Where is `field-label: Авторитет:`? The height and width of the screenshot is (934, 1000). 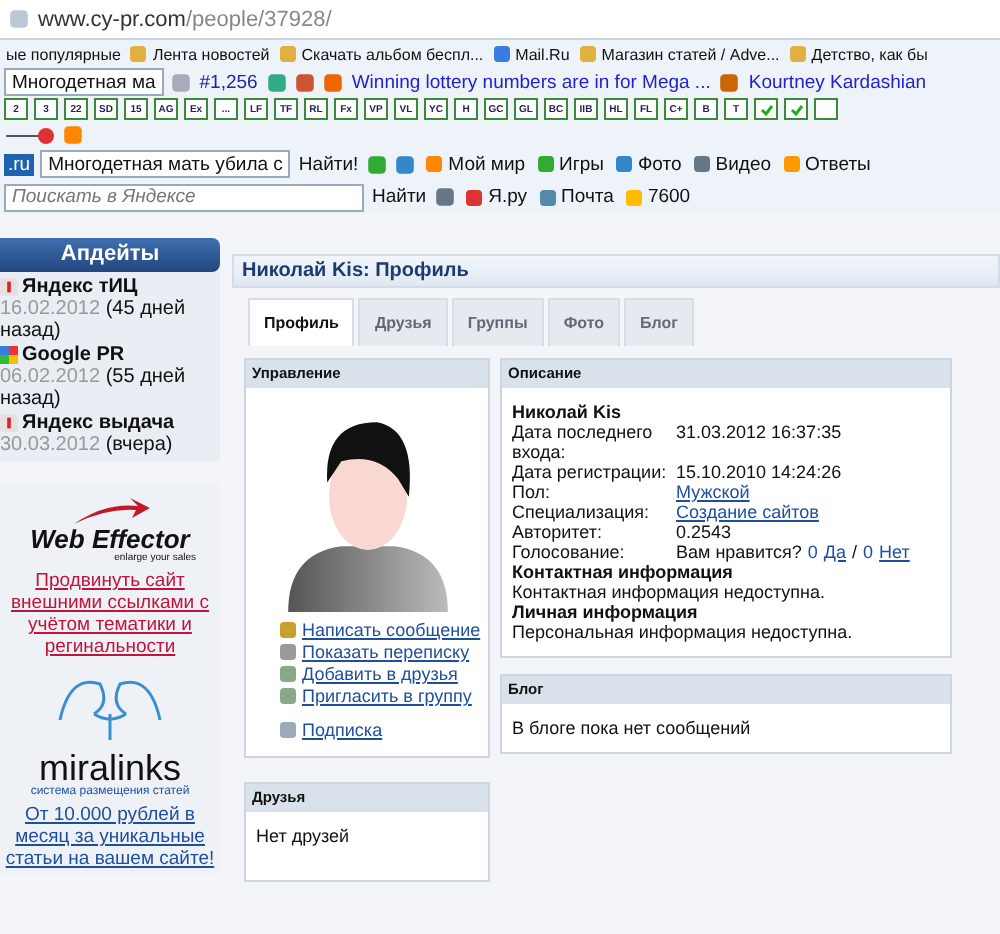 field-label: Авторитет: is located at coordinates (558, 532).